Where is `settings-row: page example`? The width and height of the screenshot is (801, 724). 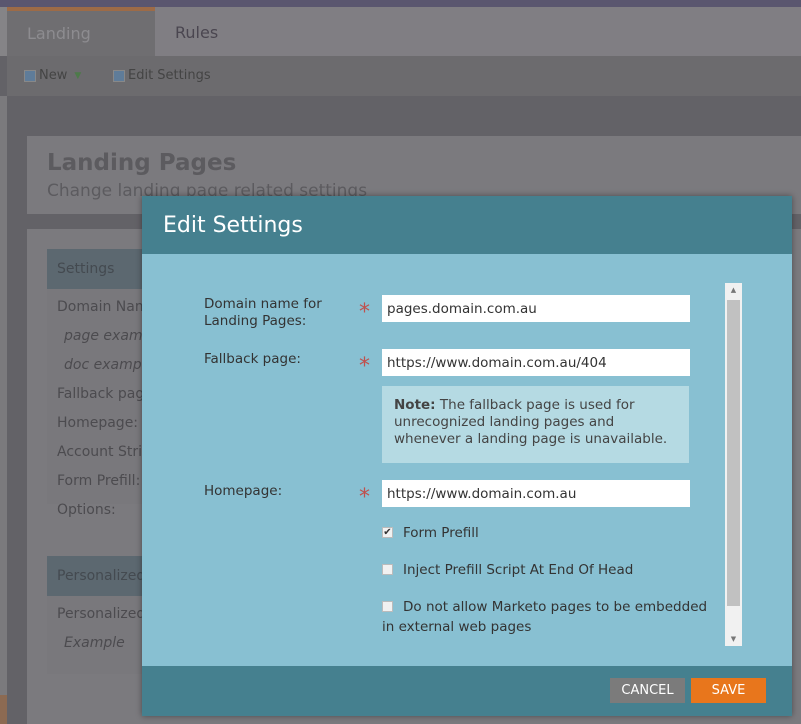
settings-row: page example is located at coordinates (110, 336).